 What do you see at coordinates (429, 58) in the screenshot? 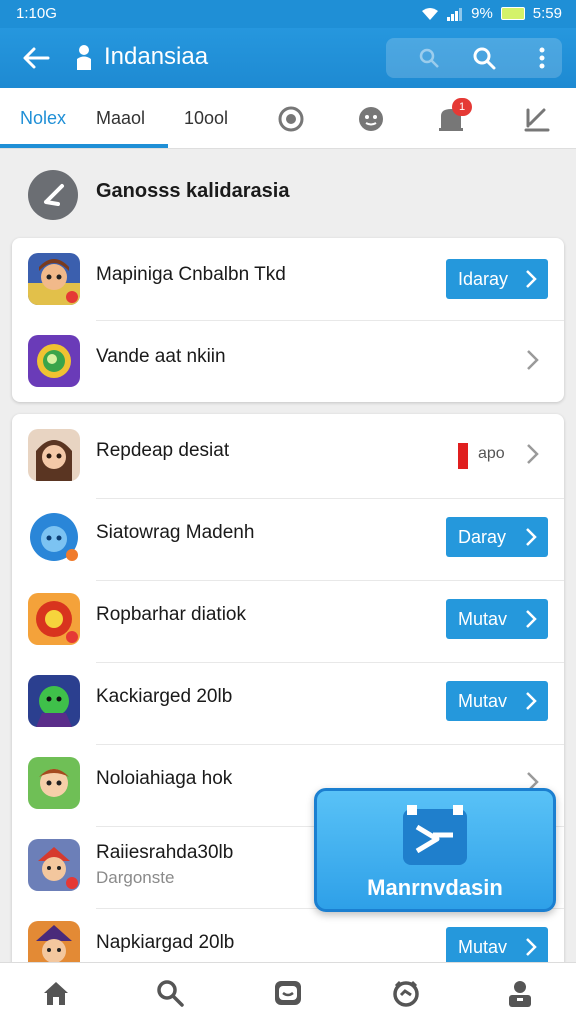
I see `search-hint-icon` at bounding box center [429, 58].